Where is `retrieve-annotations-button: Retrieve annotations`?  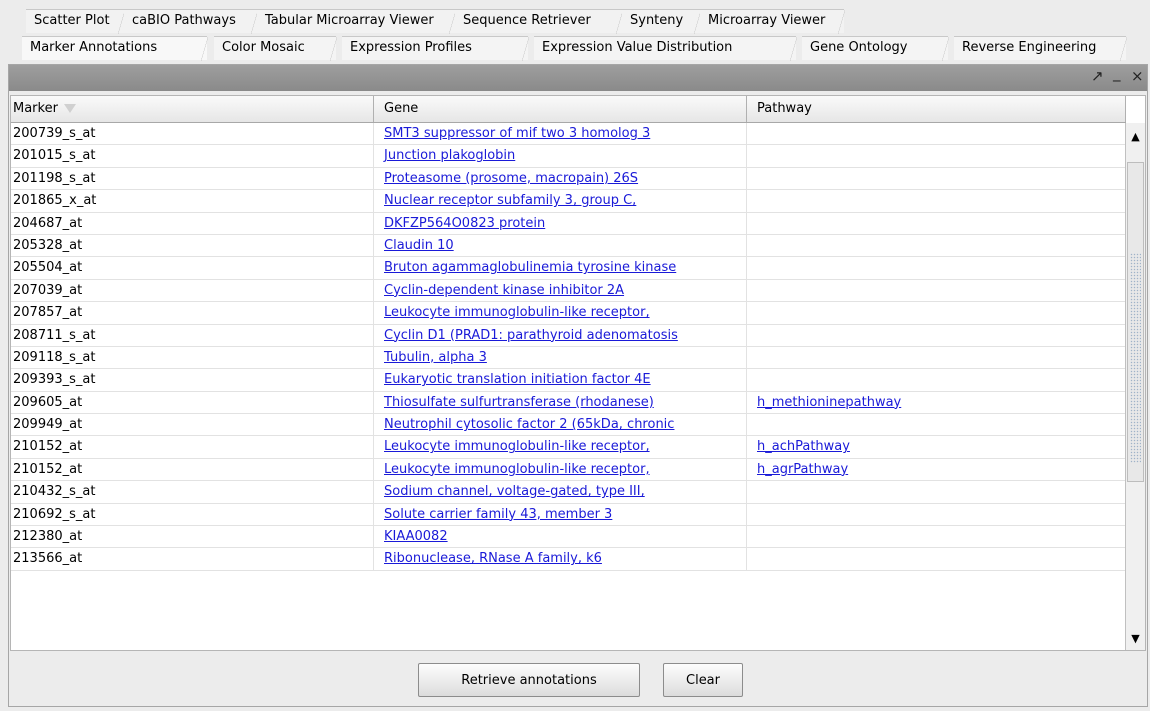 retrieve-annotations-button: Retrieve annotations is located at coordinates (529, 680).